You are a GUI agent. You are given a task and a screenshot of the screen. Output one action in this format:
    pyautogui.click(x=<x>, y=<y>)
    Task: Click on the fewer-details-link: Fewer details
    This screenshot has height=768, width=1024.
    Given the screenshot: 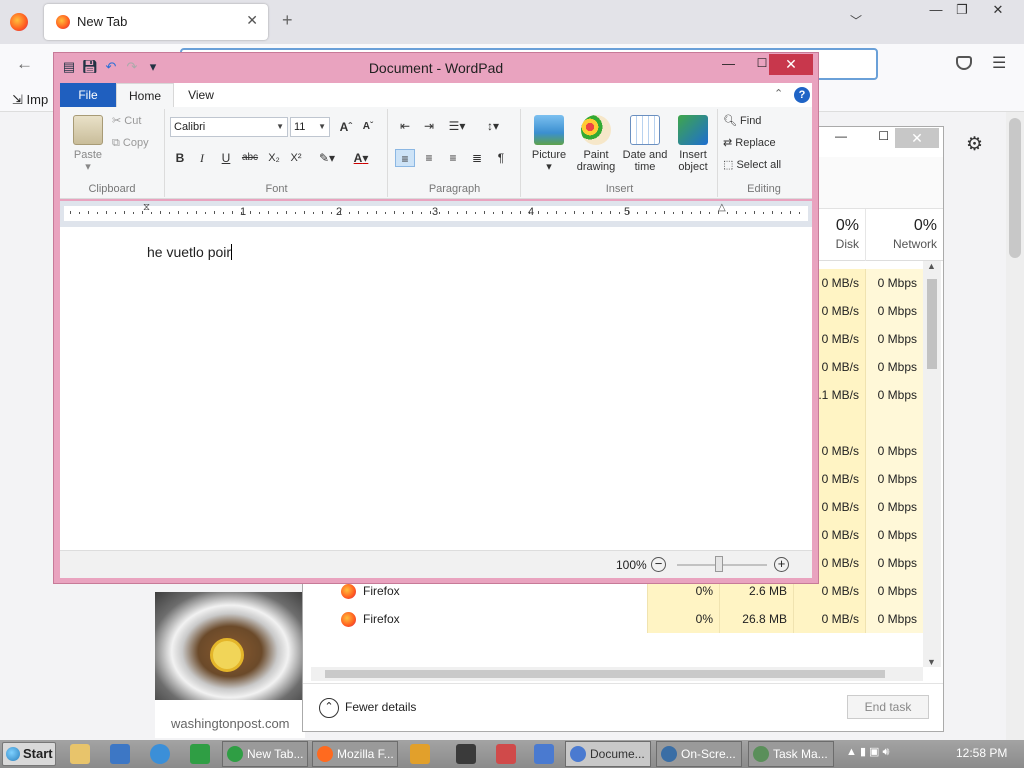 What is the action you would take?
    pyautogui.click(x=380, y=707)
    